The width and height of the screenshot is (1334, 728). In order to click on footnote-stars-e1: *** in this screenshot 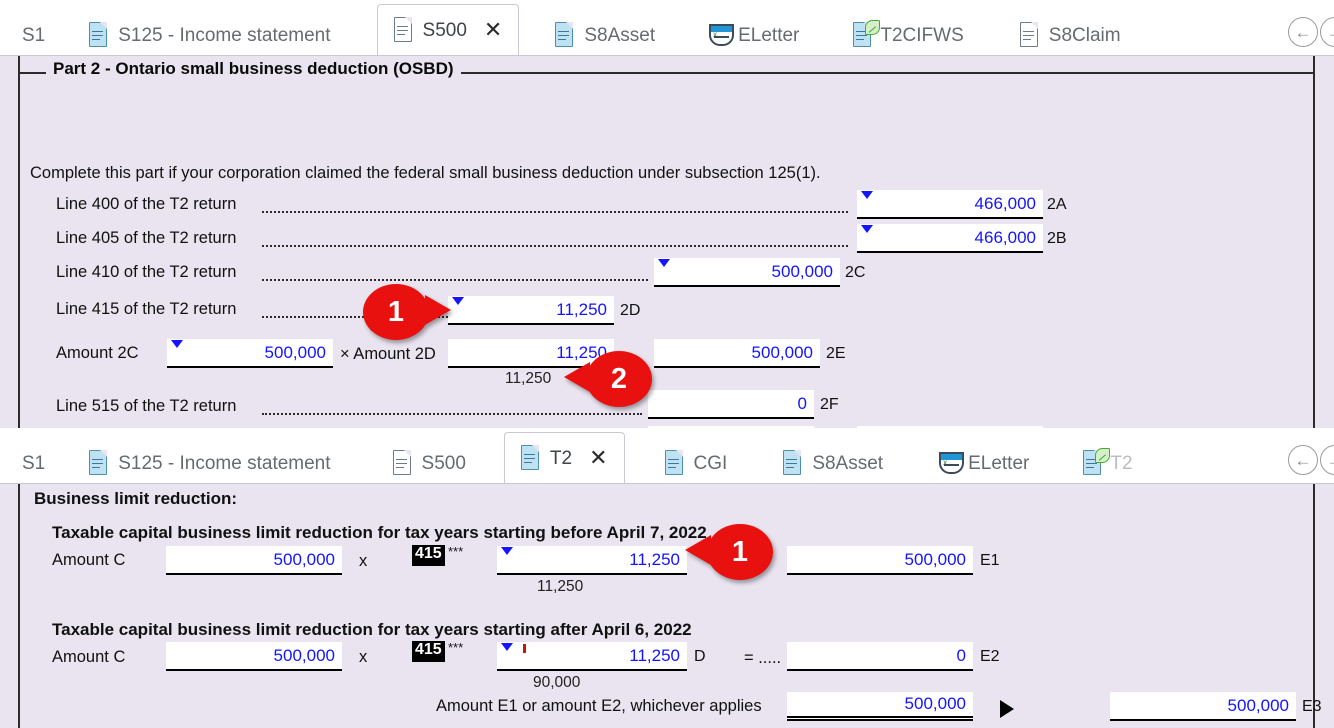, I will do `click(456, 551)`.